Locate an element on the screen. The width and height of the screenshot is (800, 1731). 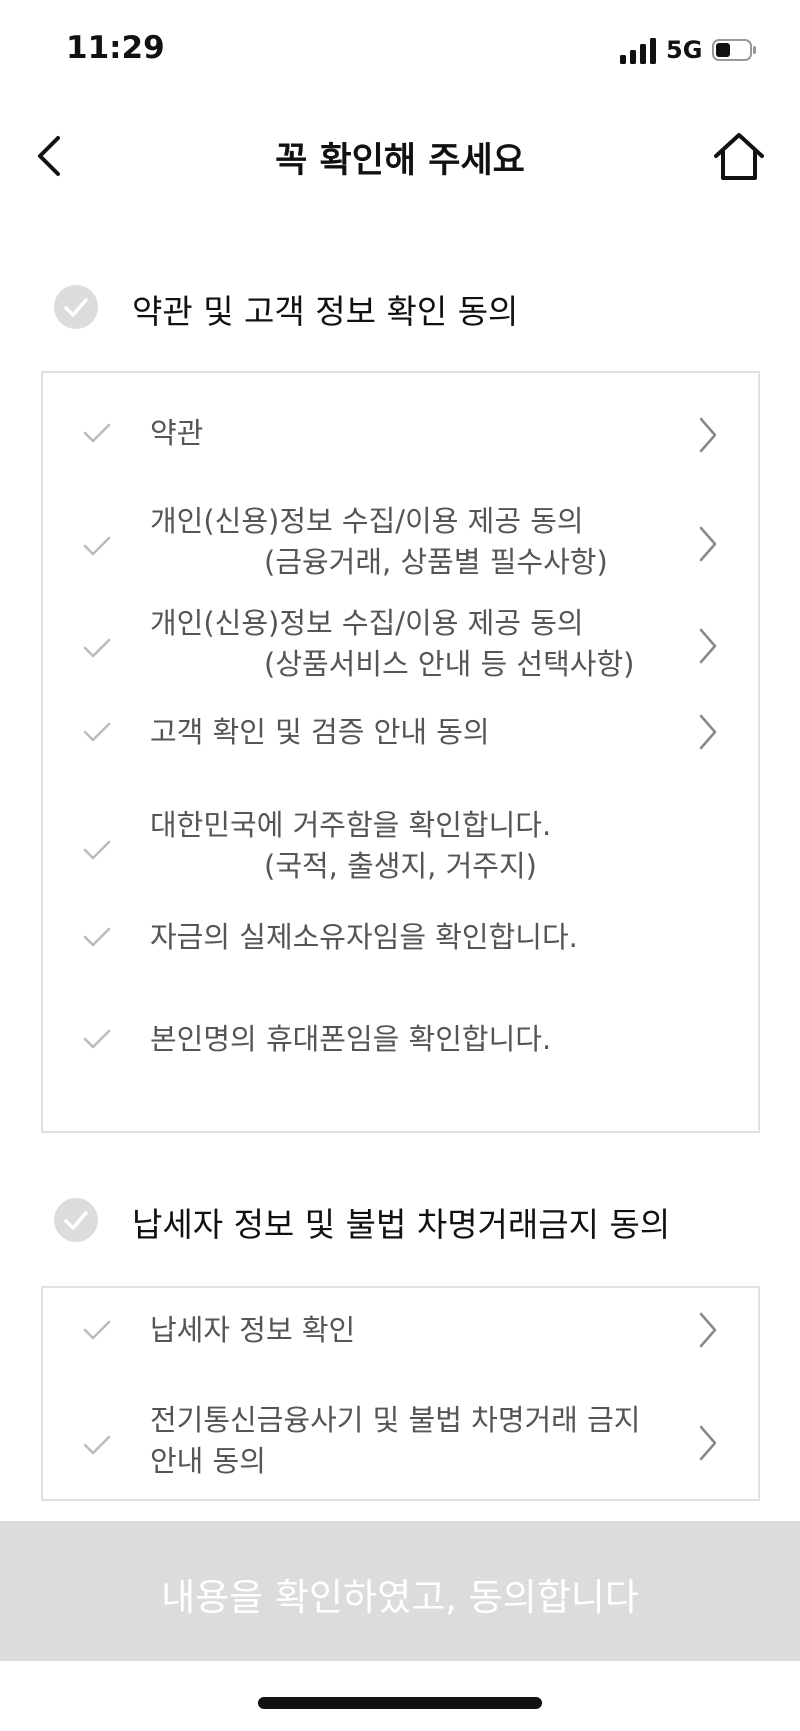
item-sublabel: 안내 동의 is located at coordinates (208, 1461).